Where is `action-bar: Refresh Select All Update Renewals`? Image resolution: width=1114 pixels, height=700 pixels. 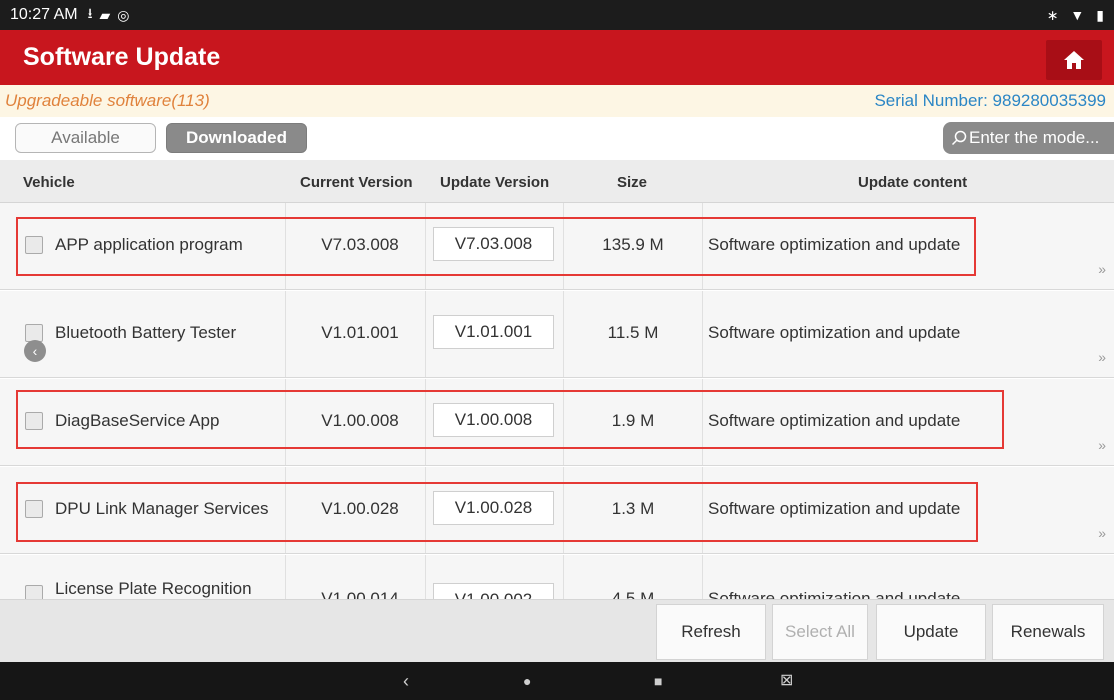
action-bar: Refresh Select All Update Renewals is located at coordinates (557, 630).